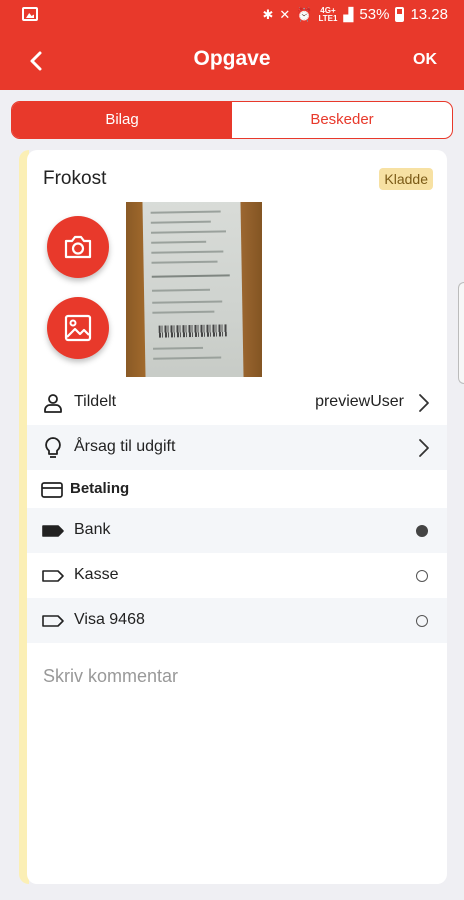  What do you see at coordinates (406, 179) in the screenshot?
I see `status-badge: Kladde` at bounding box center [406, 179].